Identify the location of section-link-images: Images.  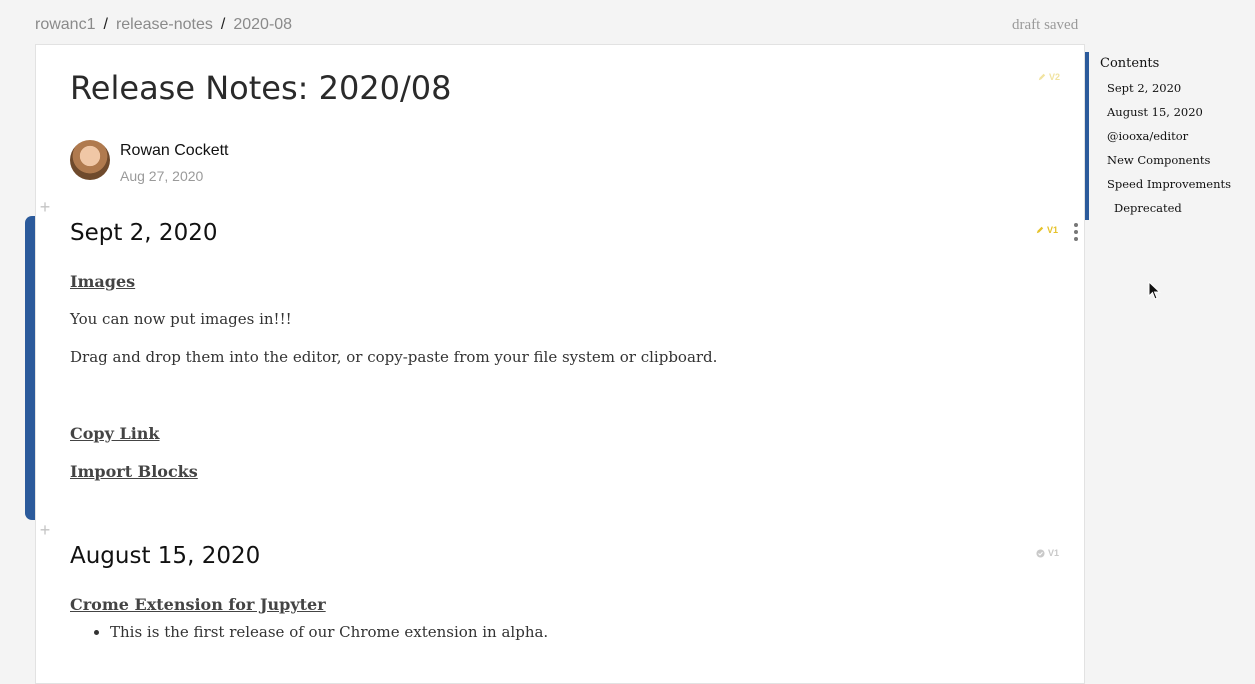
(102, 281).